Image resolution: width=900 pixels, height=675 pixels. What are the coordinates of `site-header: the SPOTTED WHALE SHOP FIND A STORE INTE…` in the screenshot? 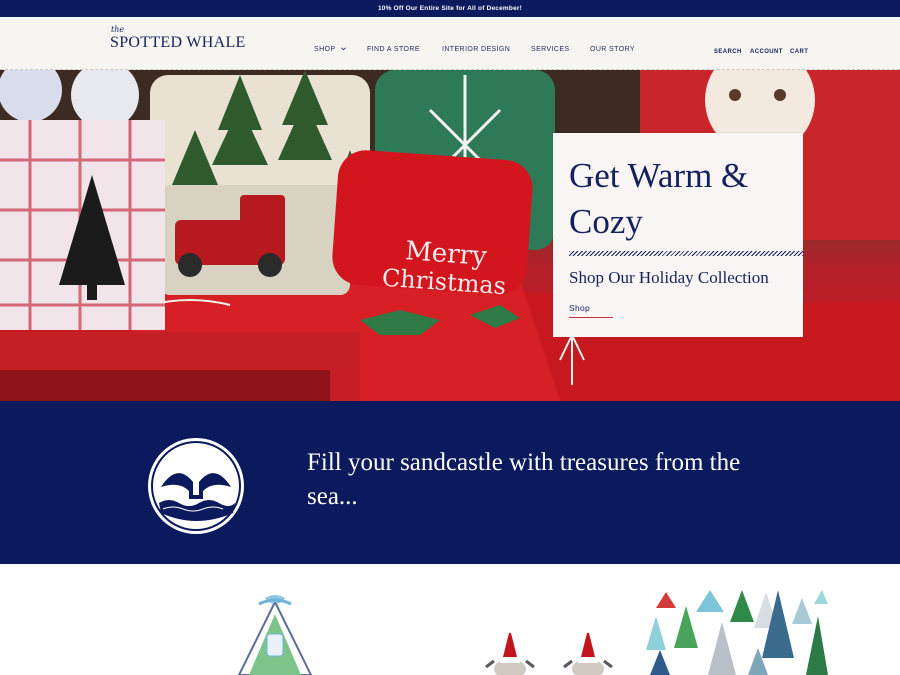 It's located at (450, 43).